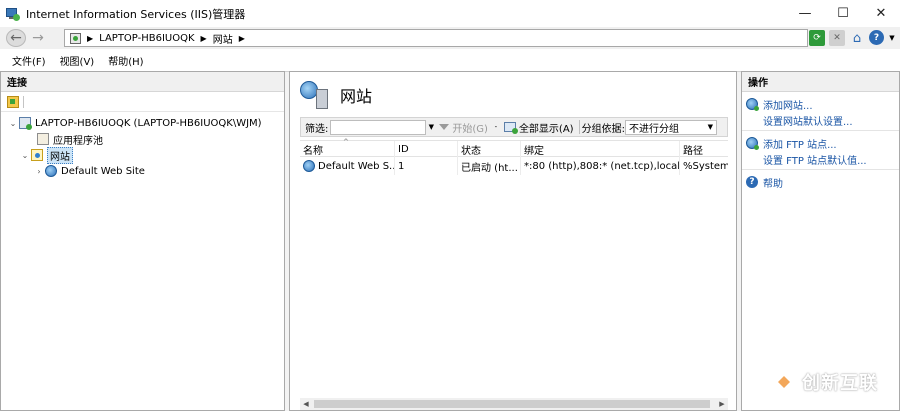  I want to click on filter-toolbar: 筛选: ▼ 开始(G) - 全部显示(A) 分组依据: 不进行分组 ▼, so click(514, 127).